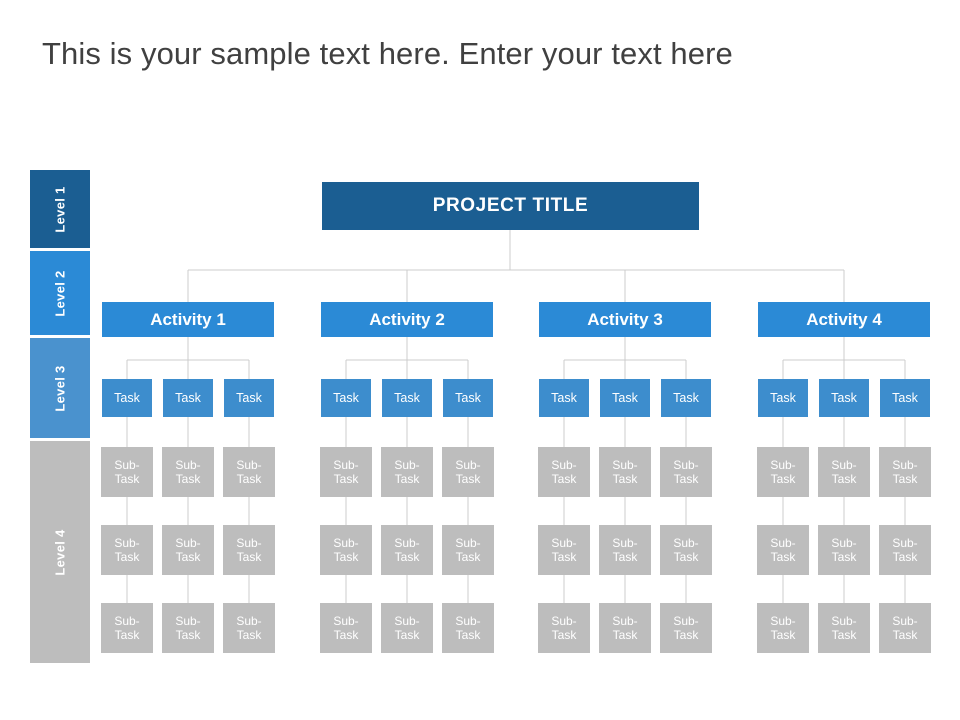 The height and width of the screenshot is (720, 960). Describe the element at coordinates (564, 398) in the screenshot. I see `task-node-3-1: Task` at that location.